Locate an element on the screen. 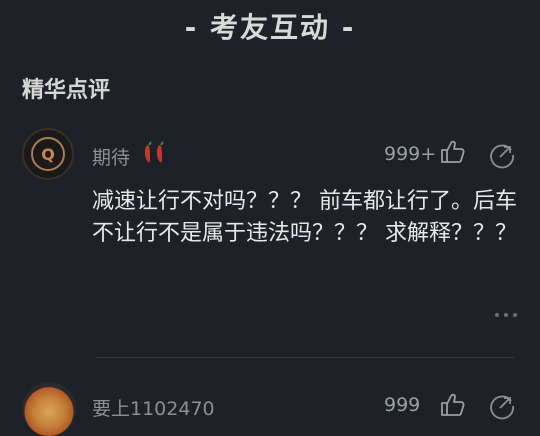  divider is located at coordinates (305, 357).